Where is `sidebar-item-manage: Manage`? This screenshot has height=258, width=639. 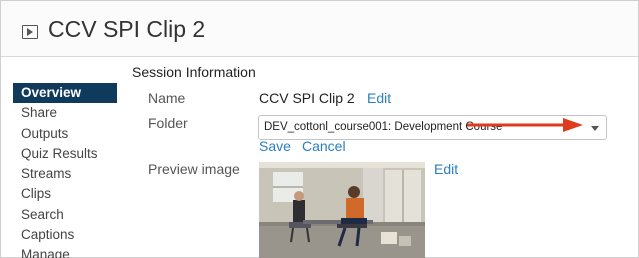 sidebar-item-manage: Manage is located at coordinates (65, 251).